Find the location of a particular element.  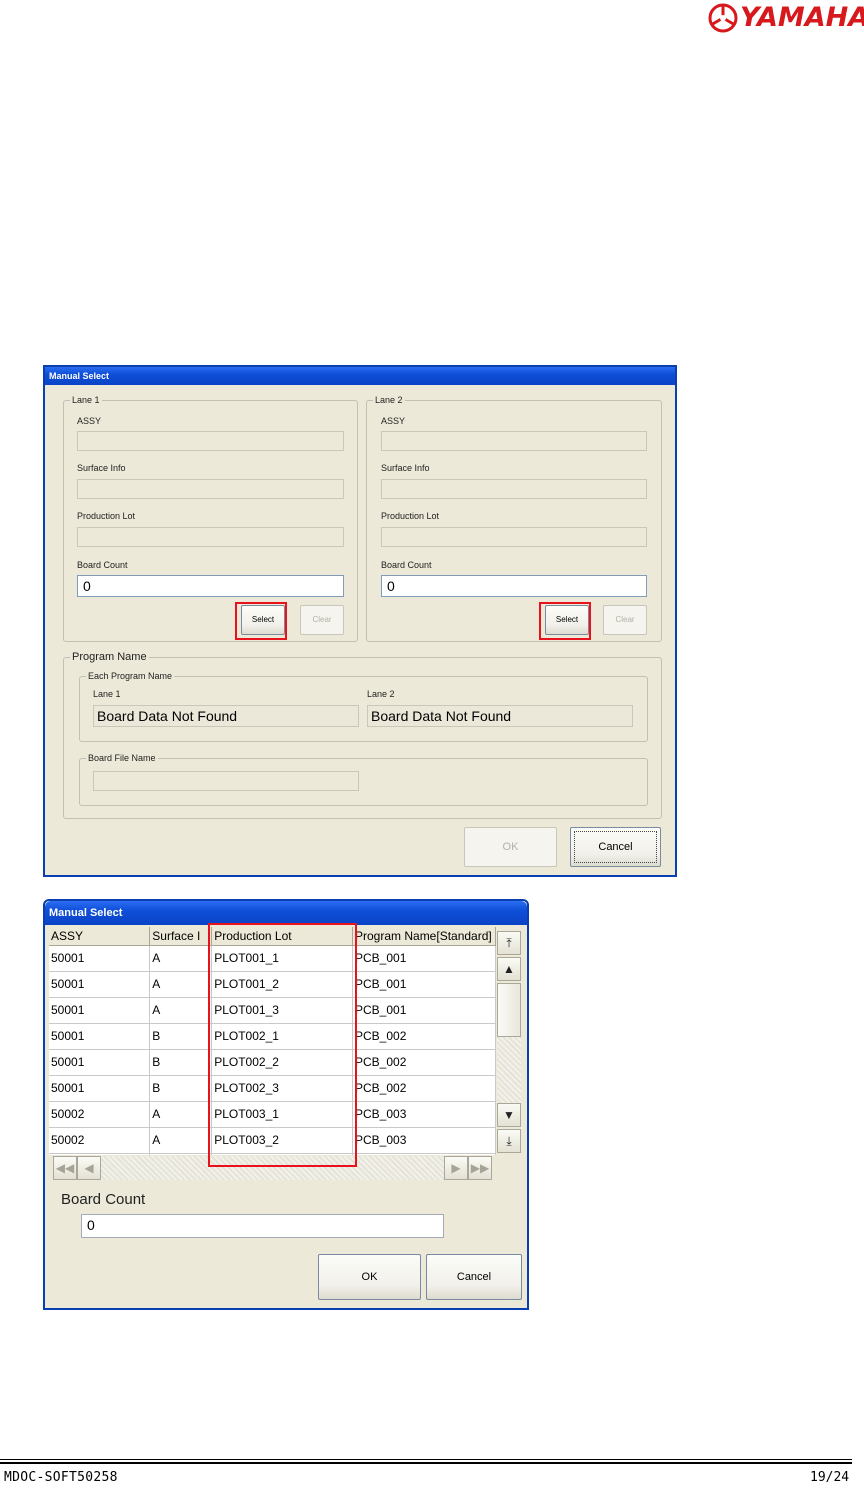

lane2-select-highlight is located at coordinates (565, 621).